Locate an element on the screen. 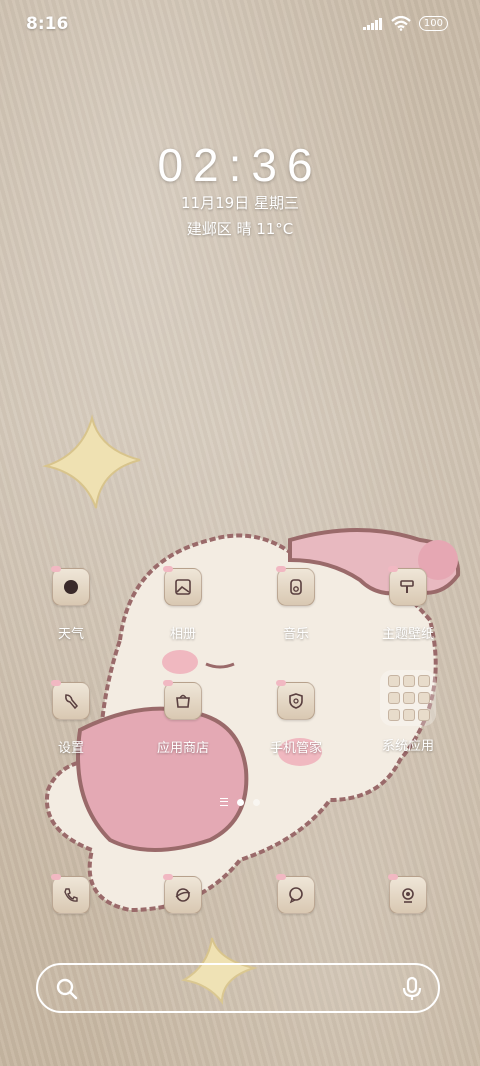 The width and height of the screenshot is (480, 1066). clock-widget-date: 11月19日 星期三 is located at coordinates (240, 203).